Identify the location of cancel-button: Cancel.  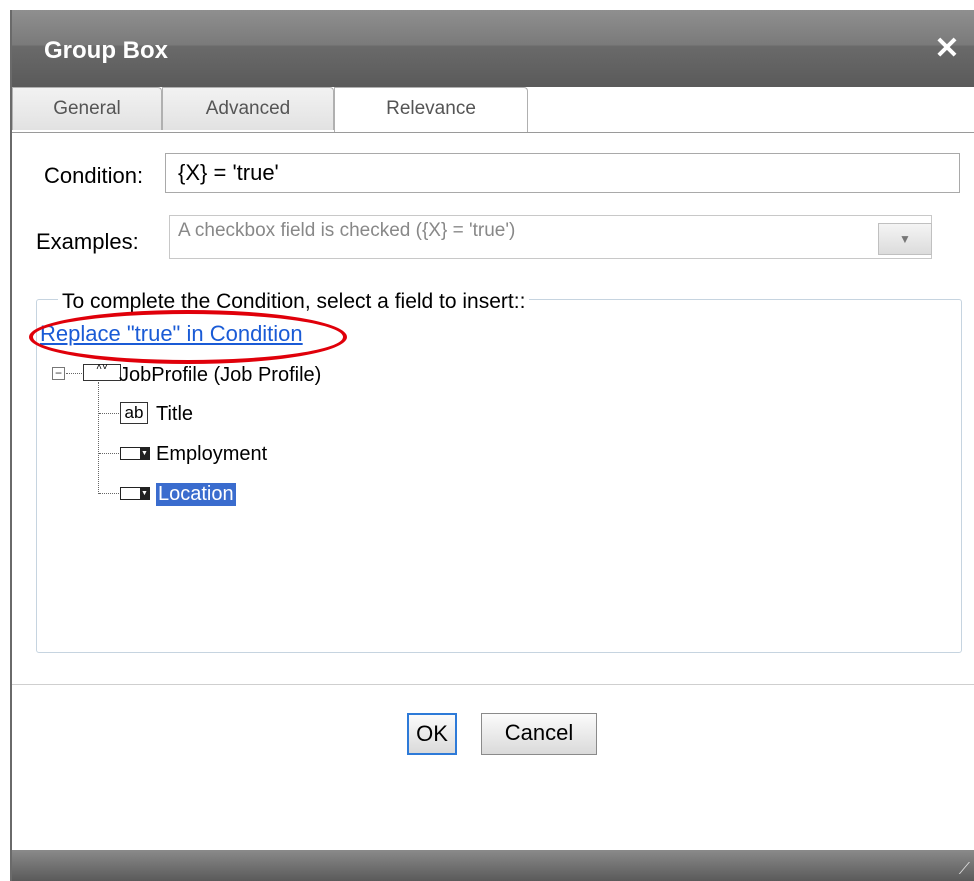
(539, 734).